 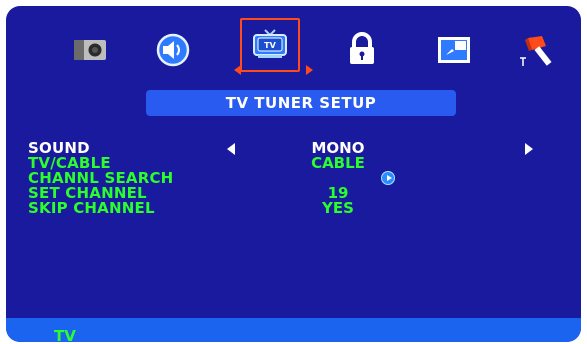 What do you see at coordinates (237, 70) in the screenshot?
I see `tab-prev-arrow` at bounding box center [237, 70].